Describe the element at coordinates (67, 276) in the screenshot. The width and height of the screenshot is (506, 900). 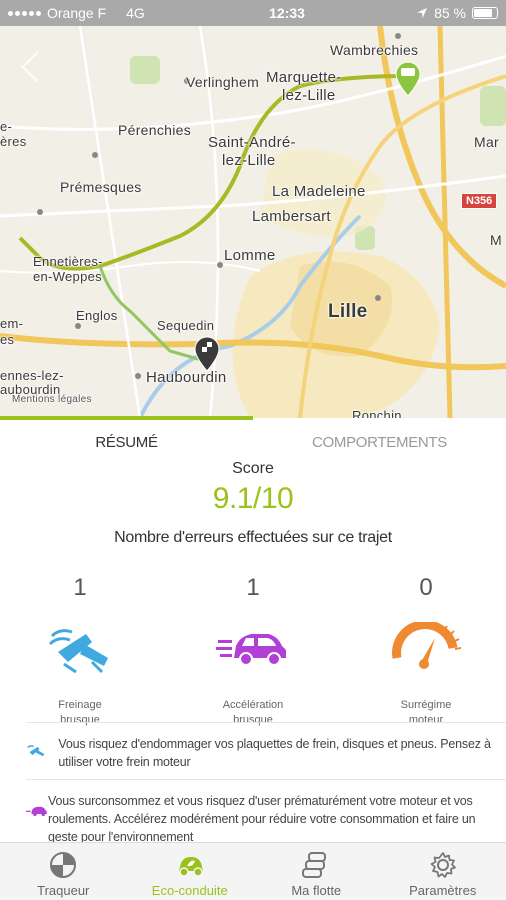
I see `map-label-ennetieres-2: en-Weppes` at that location.